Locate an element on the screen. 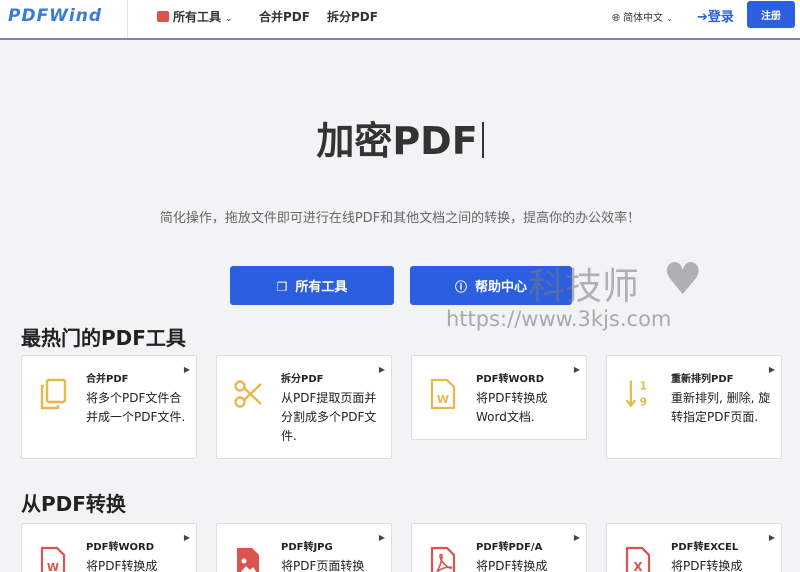 Image resolution: width=800 pixels, height=572 pixels. copy-icon: ❐ is located at coordinates (282, 287).